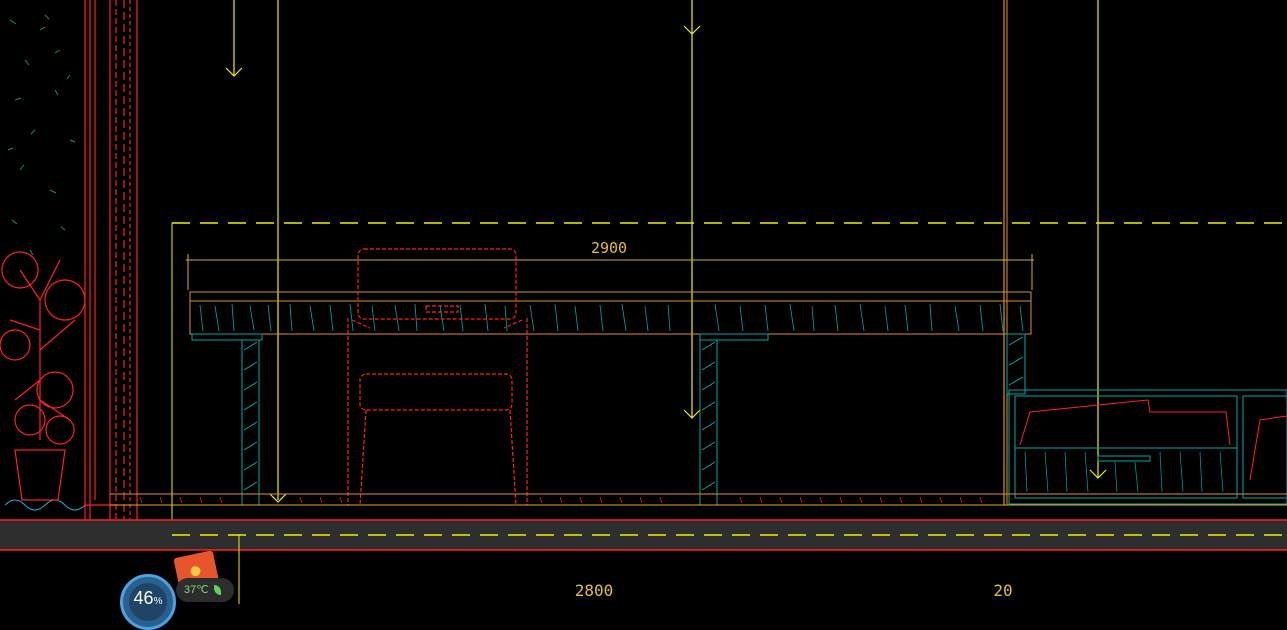 The width and height of the screenshot is (1287, 630). I want to click on system-monitor-widget: 46% 37℃, so click(175, 590).